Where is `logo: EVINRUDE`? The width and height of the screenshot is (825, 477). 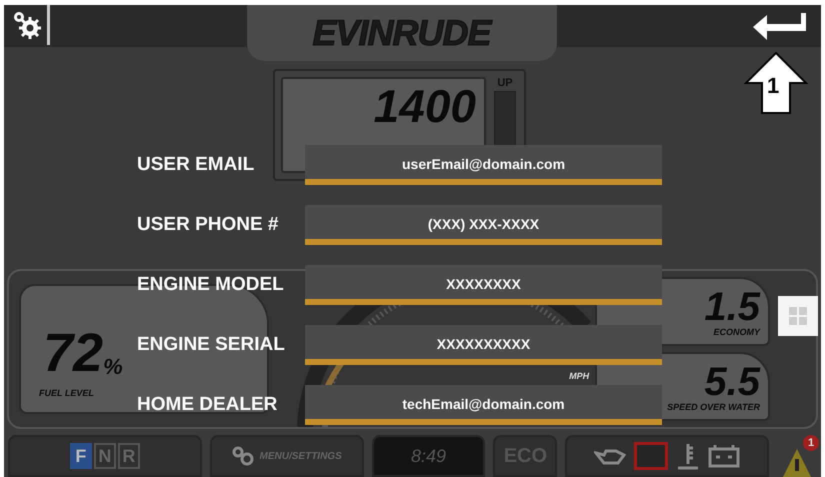 logo: EVINRUDE is located at coordinates (401, 33).